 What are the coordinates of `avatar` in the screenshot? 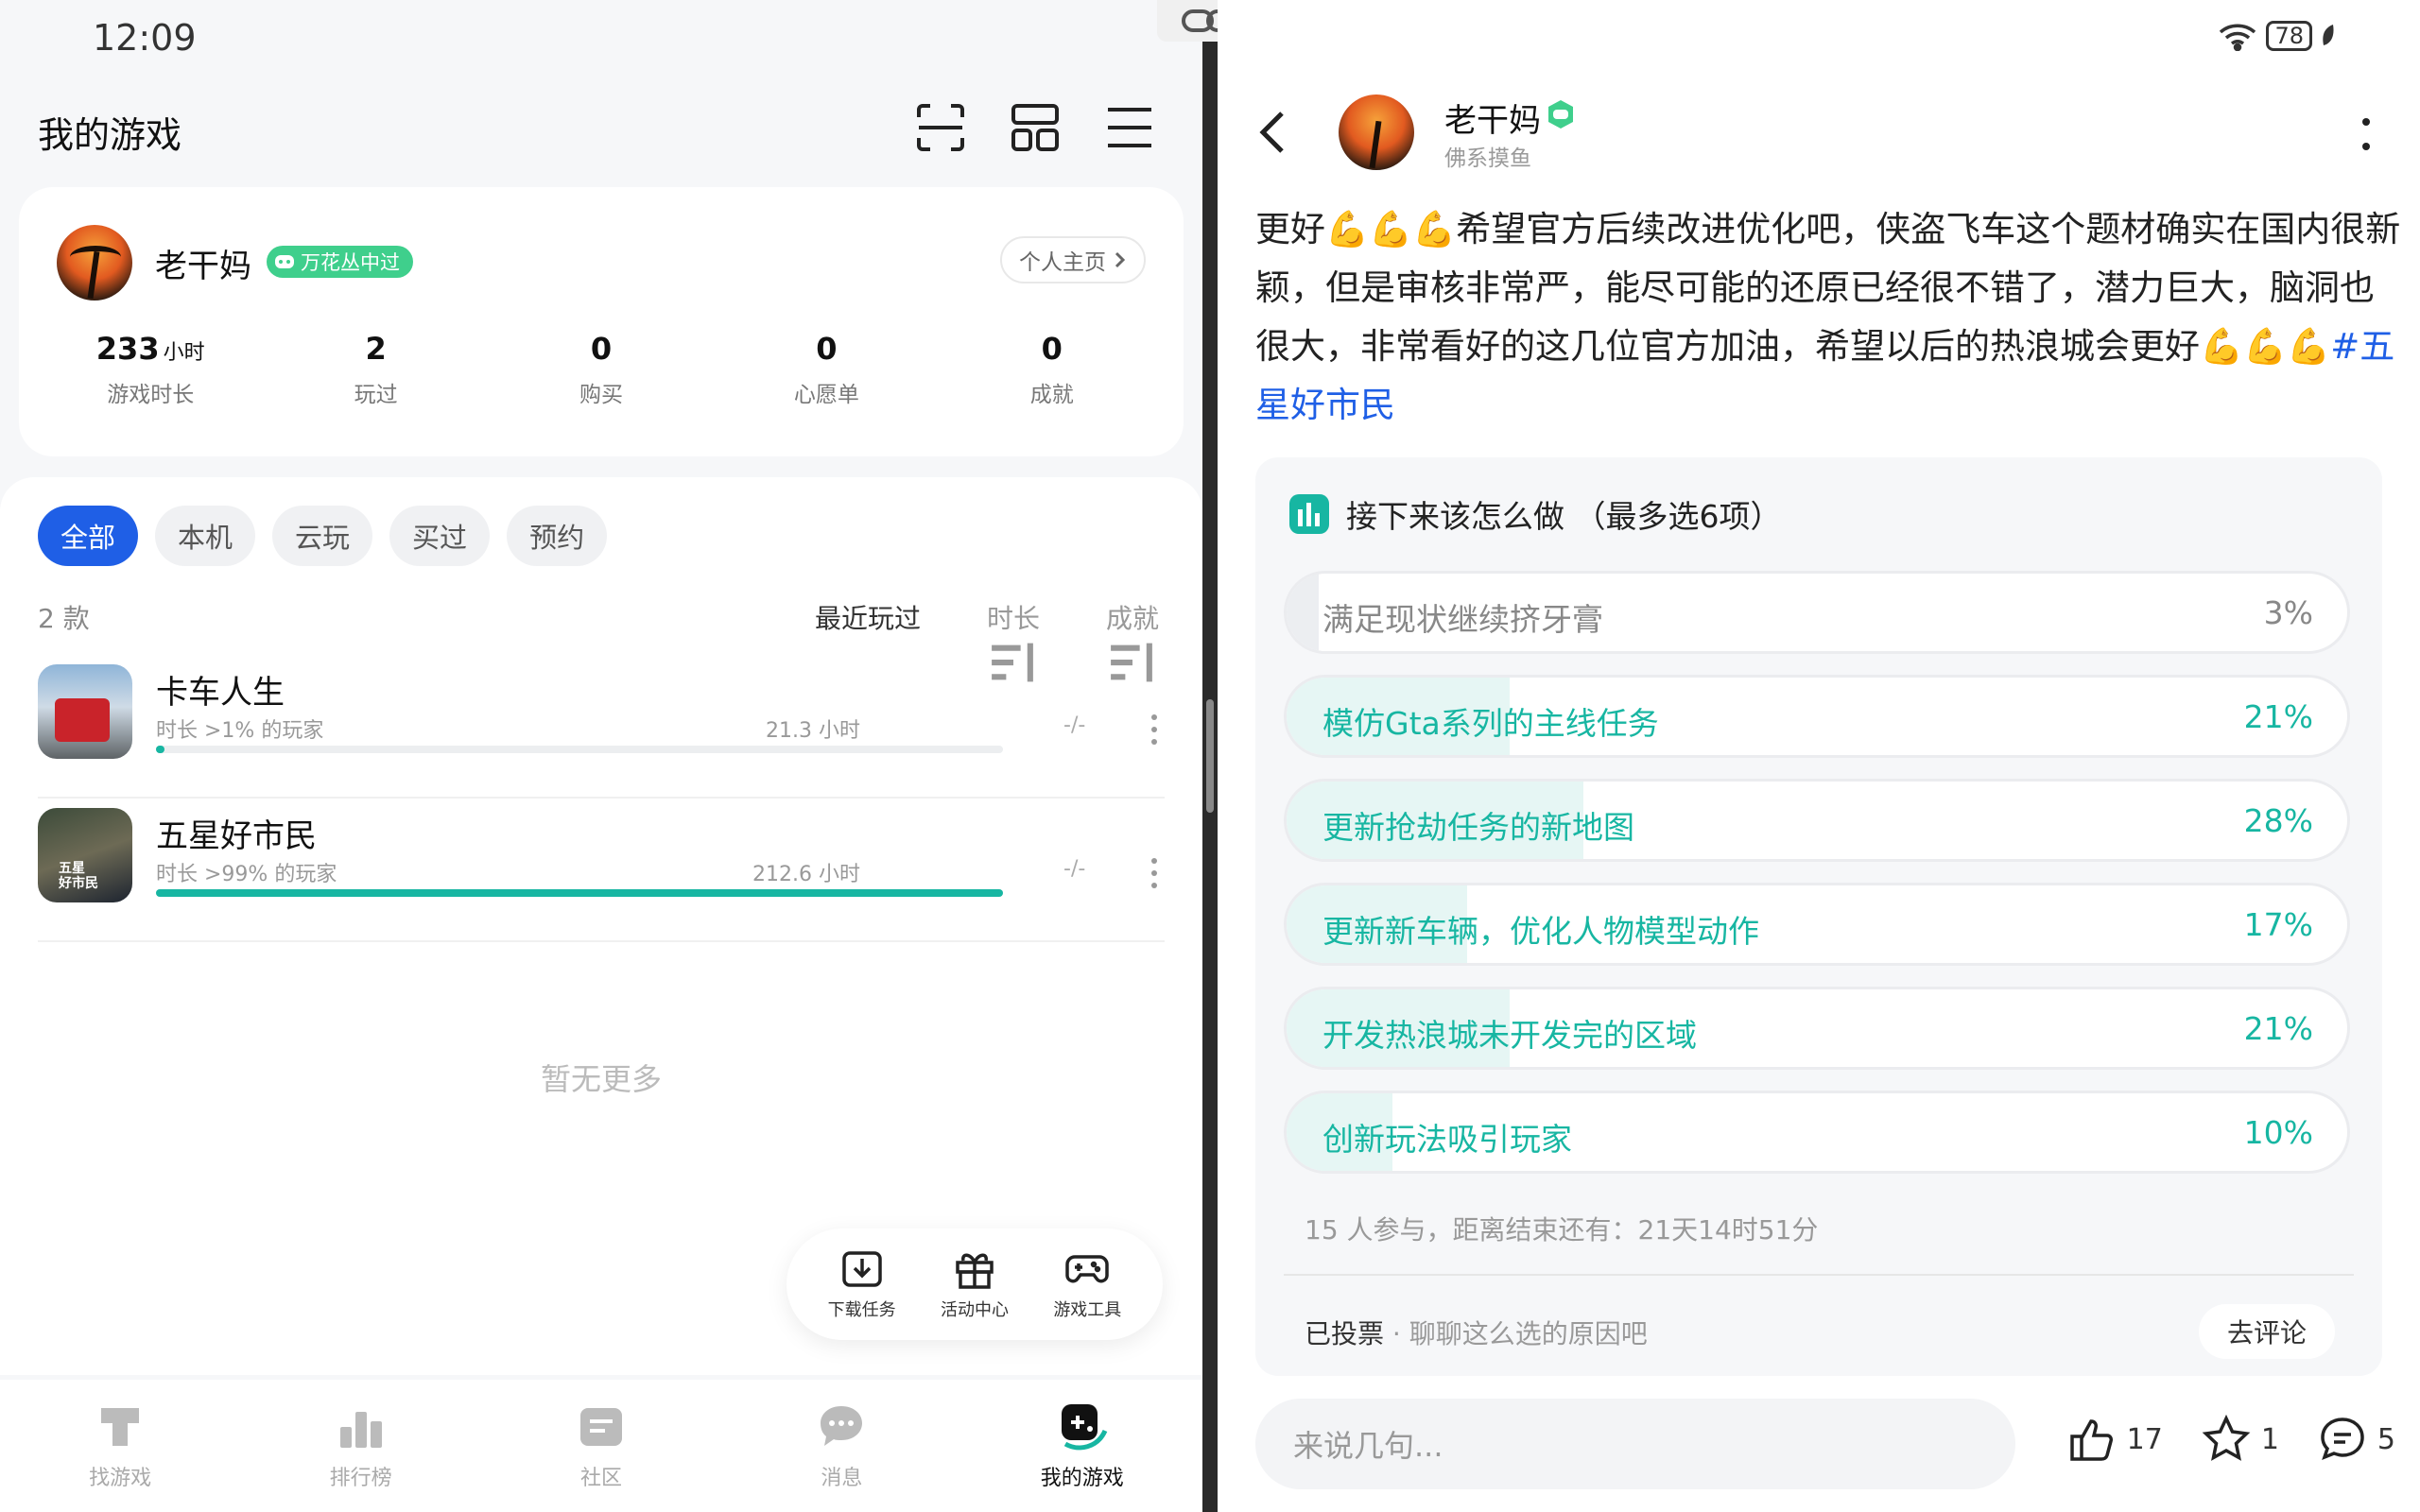 It's located at (95, 263).